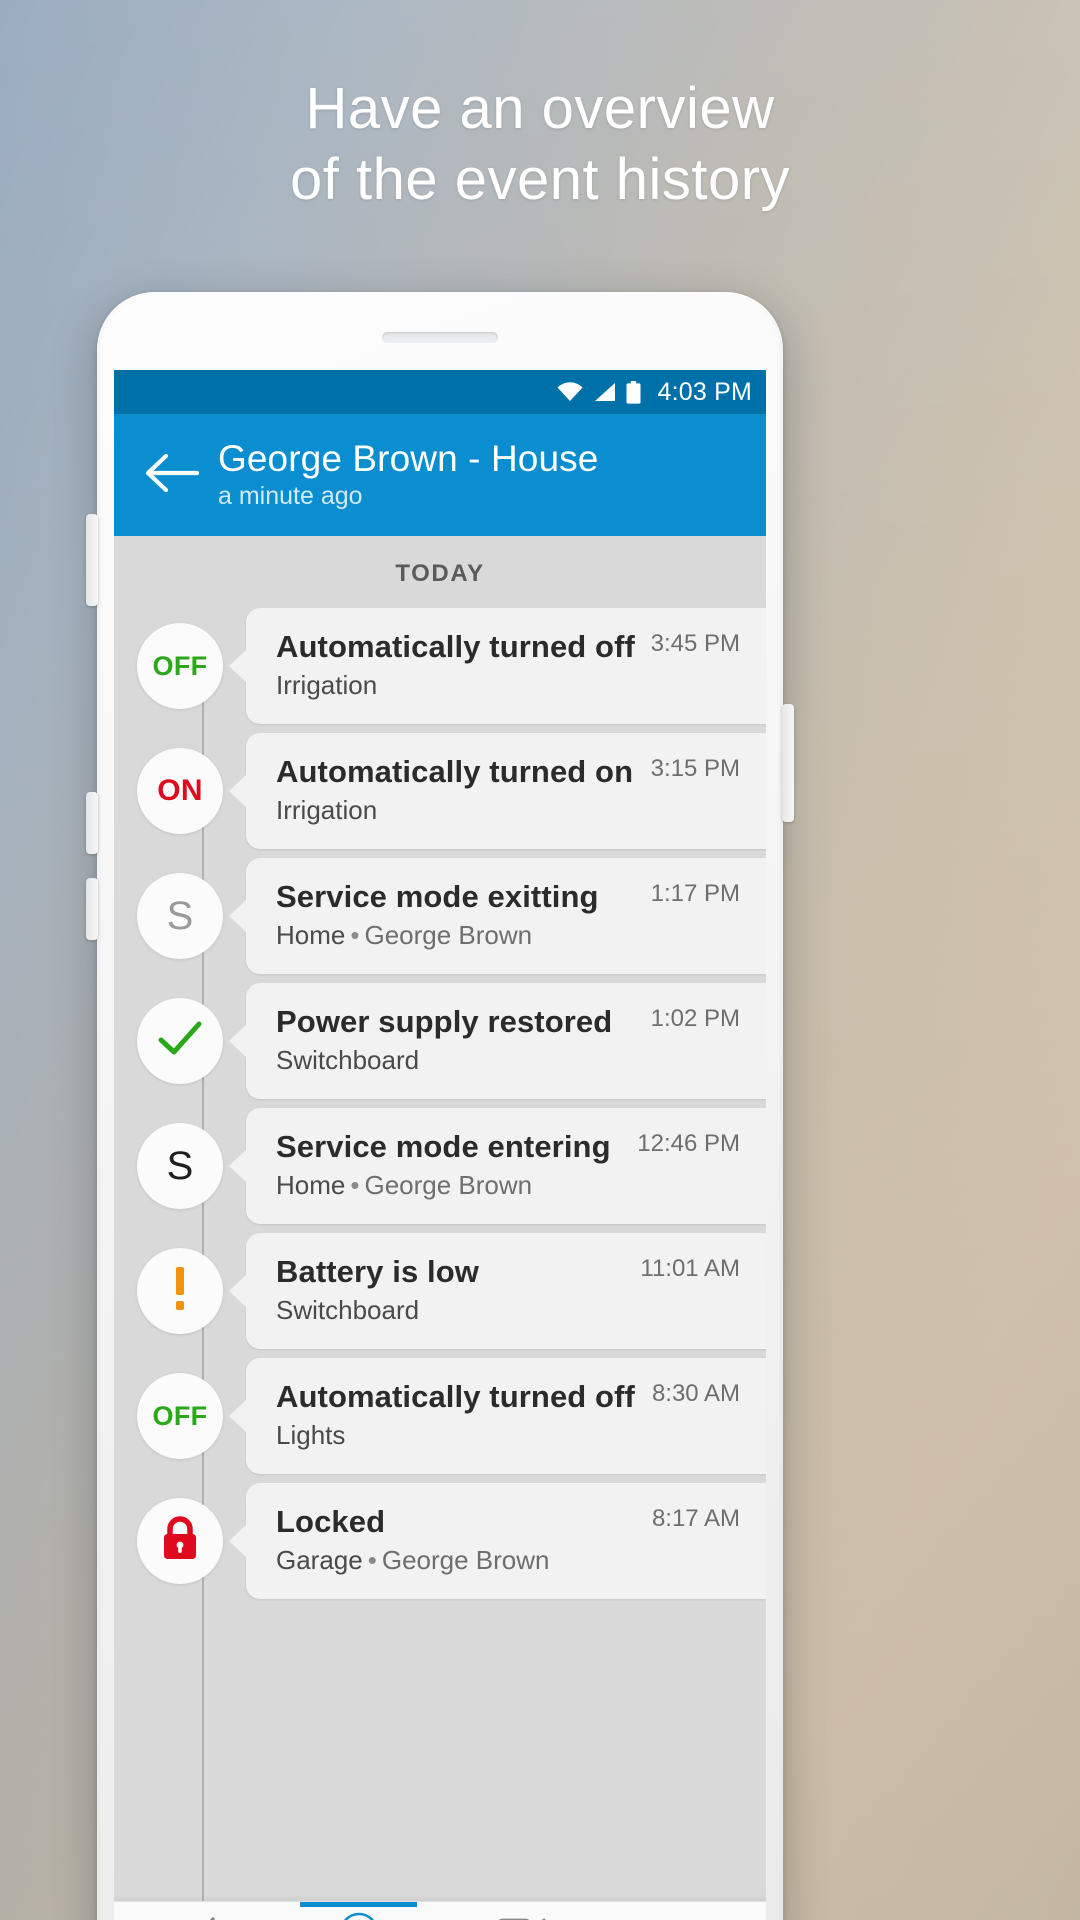  What do you see at coordinates (444, 1022) in the screenshot?
I see `event-title: Power supply restored` at bounding box center [444, 1022].